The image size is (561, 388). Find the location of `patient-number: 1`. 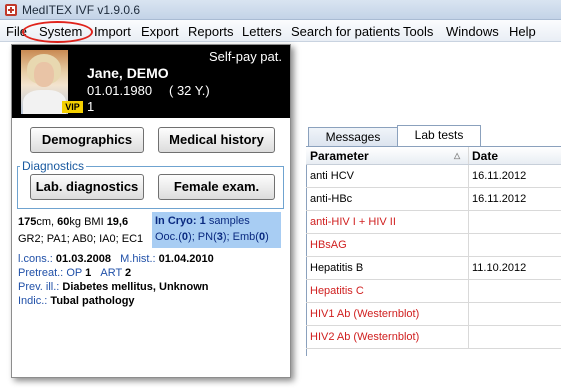

patient-number: 1 is located at coordinates (91, 106).